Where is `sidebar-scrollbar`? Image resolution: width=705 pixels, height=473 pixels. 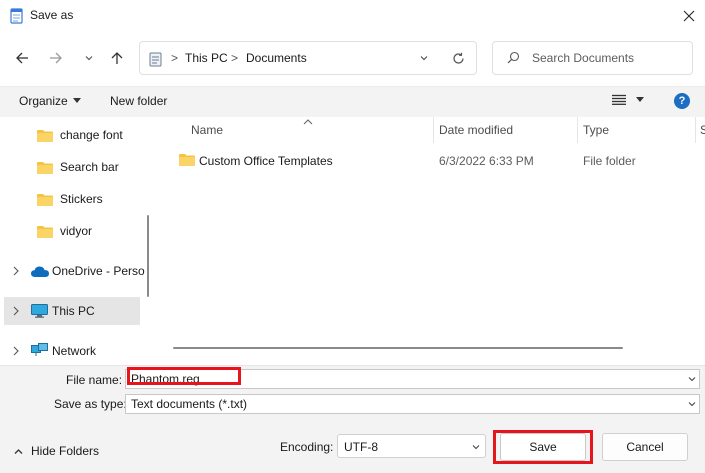 sidebar-scrollbar is located at coordinates (148, 256).